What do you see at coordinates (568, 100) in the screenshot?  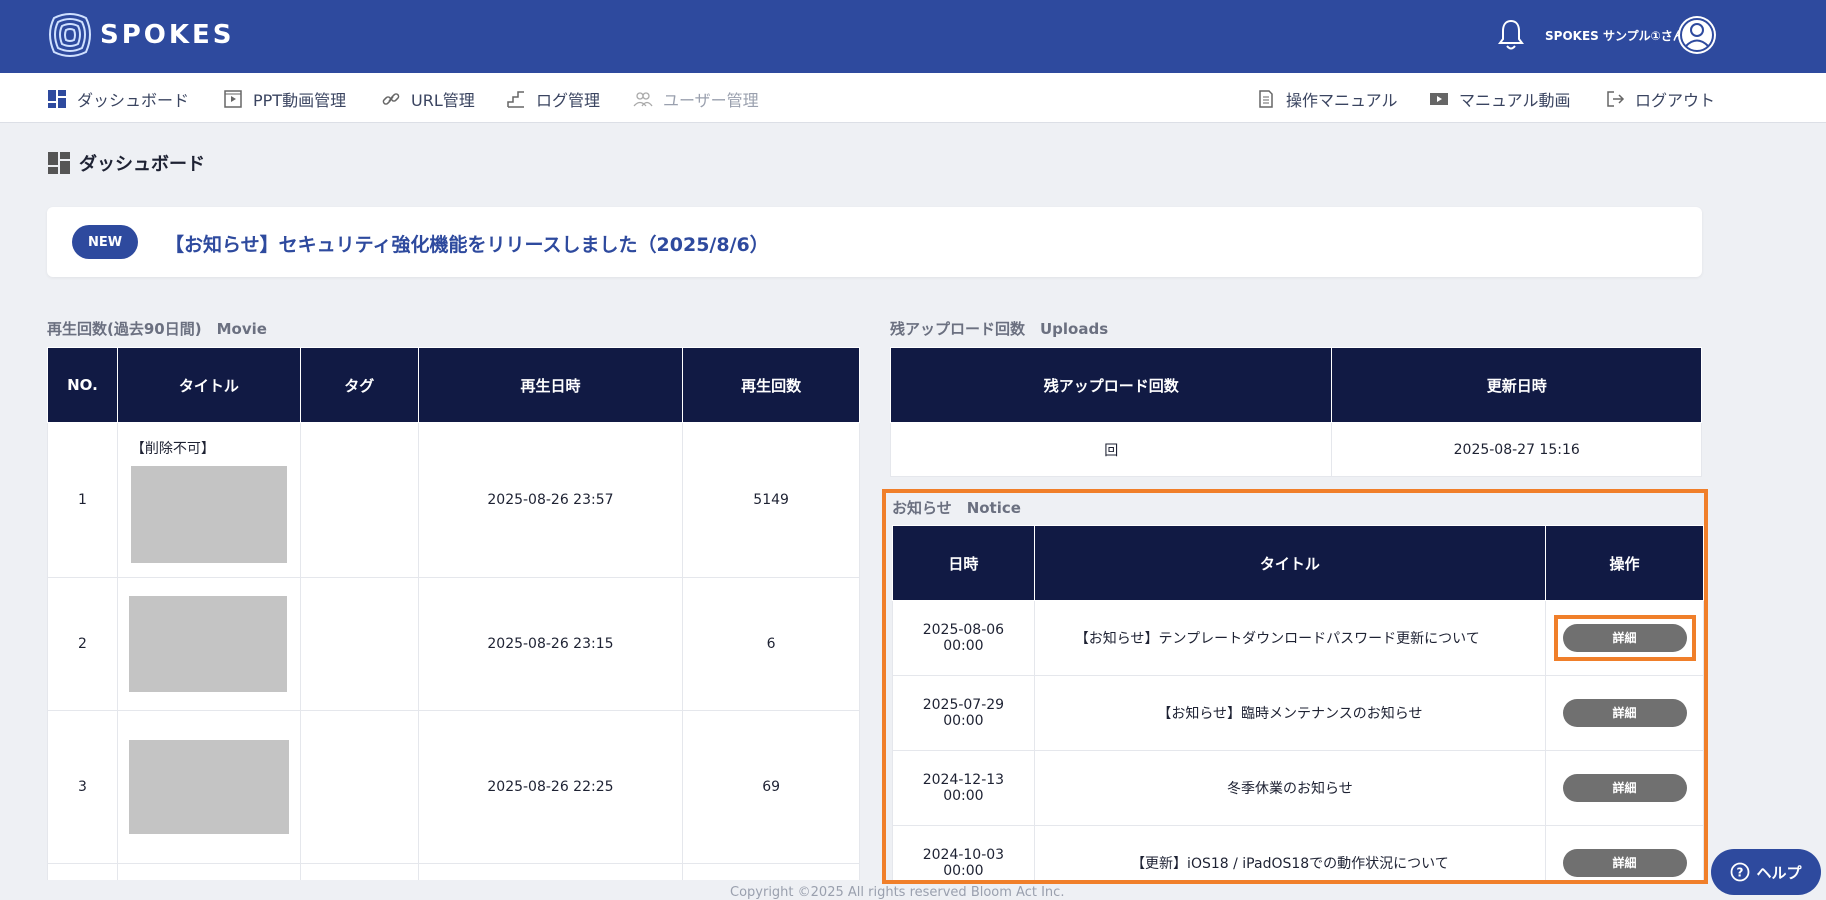 I see `nav-log-label: ログ管理` at bounding box center [568, 100].